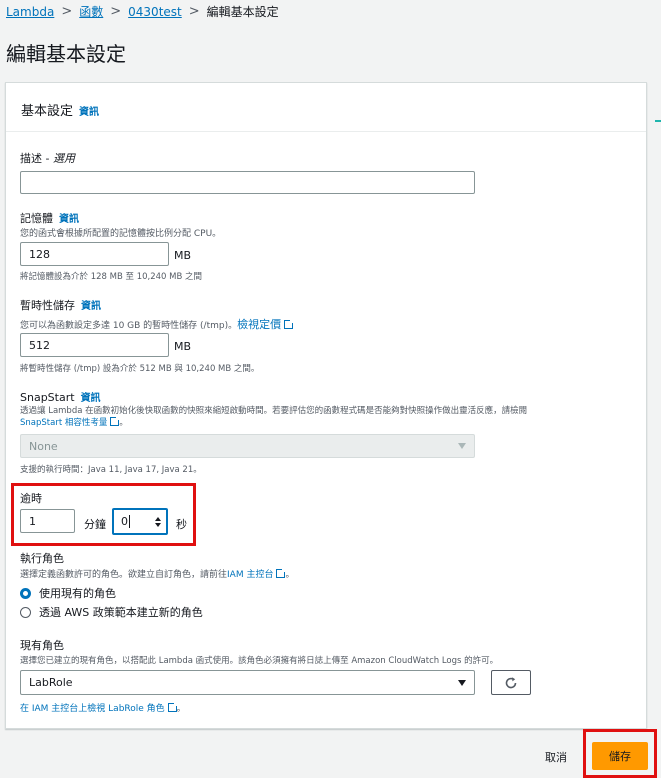  What do you see at coordinates (91, 11) in the screenshot?
I see `breadcrumb-functions: 函數` at bounding box center [91, 11].